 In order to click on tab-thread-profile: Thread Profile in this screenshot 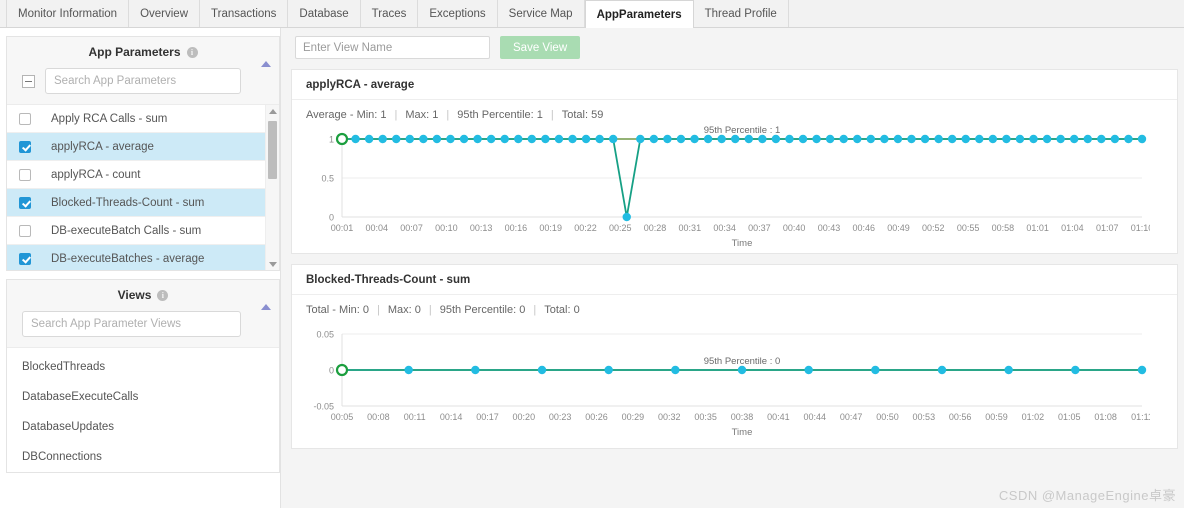, I will do `click(741, 13)`.